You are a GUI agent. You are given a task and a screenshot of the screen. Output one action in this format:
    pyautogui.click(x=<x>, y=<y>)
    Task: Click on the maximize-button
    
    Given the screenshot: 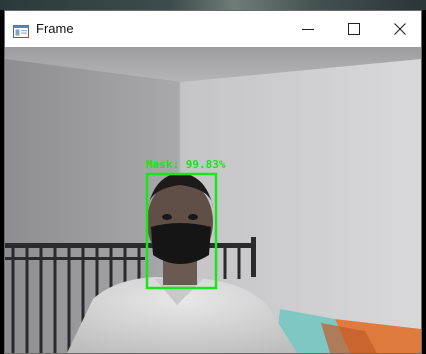 What is the action you would take?
    pyautogui.click(x=354, y=29)
    